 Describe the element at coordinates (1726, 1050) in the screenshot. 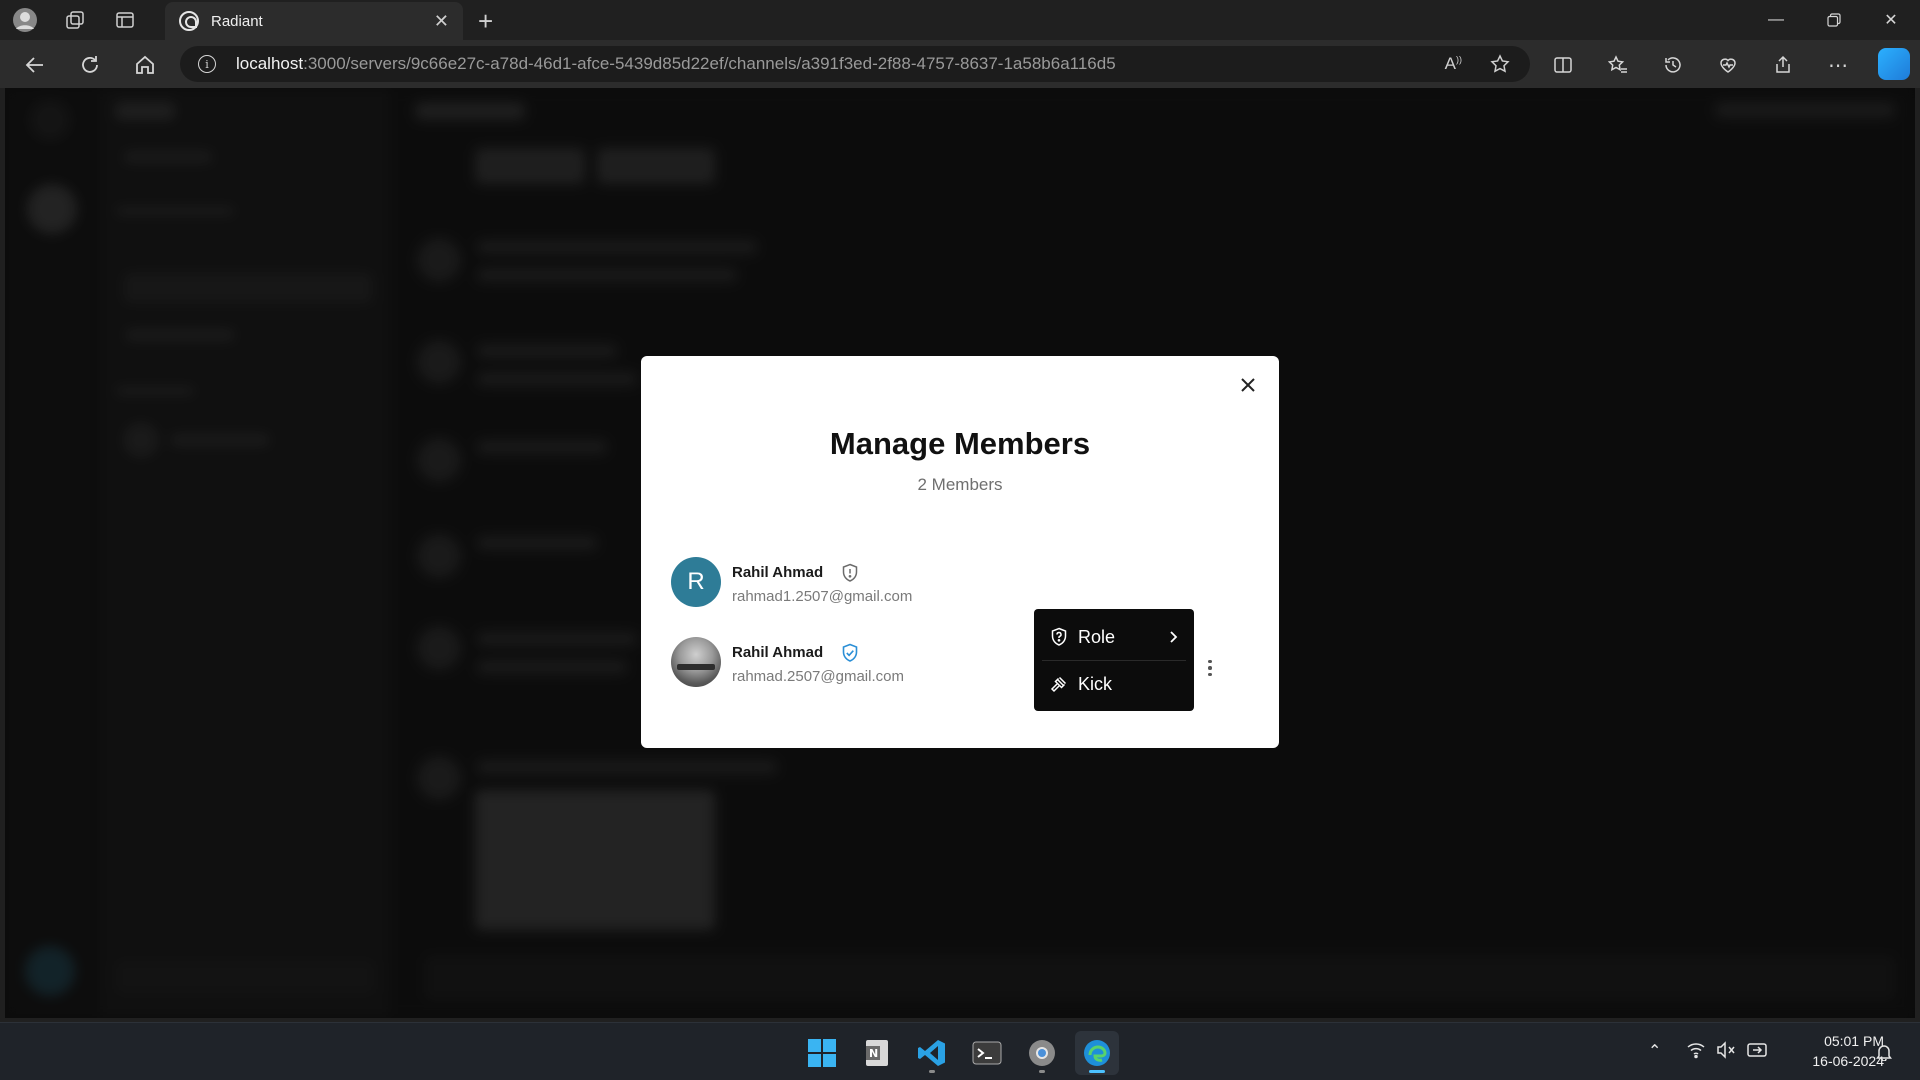

I see `volume-muted-icon` at that location.